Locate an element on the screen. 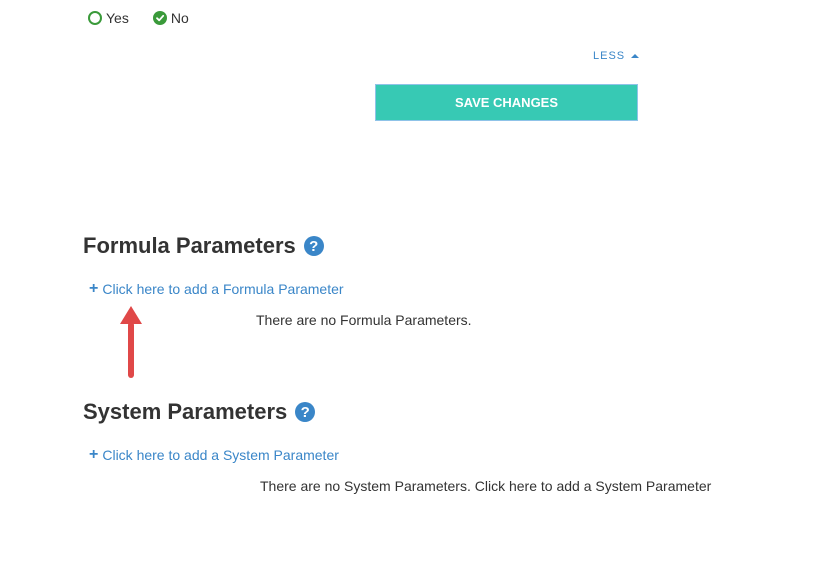 Image resolution: width=824 pixels, height=580 pixels. save-changes-label: SAVE CHANGES is located at coordinates (506, 102).